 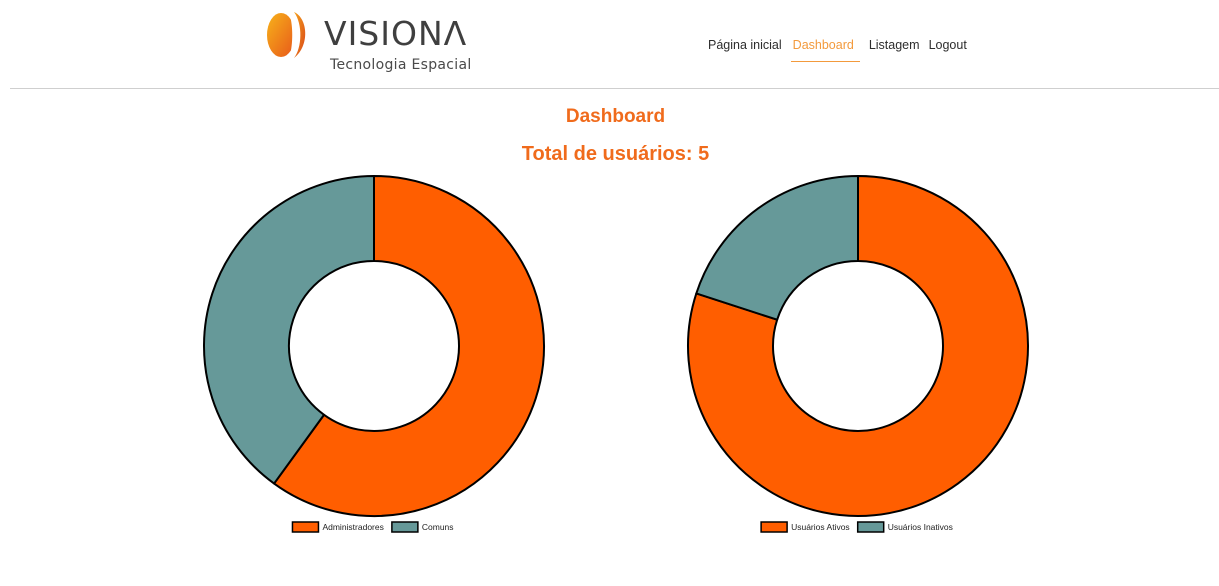 I want to click on legend-swatch-comuns, so click(x=405, y=527).